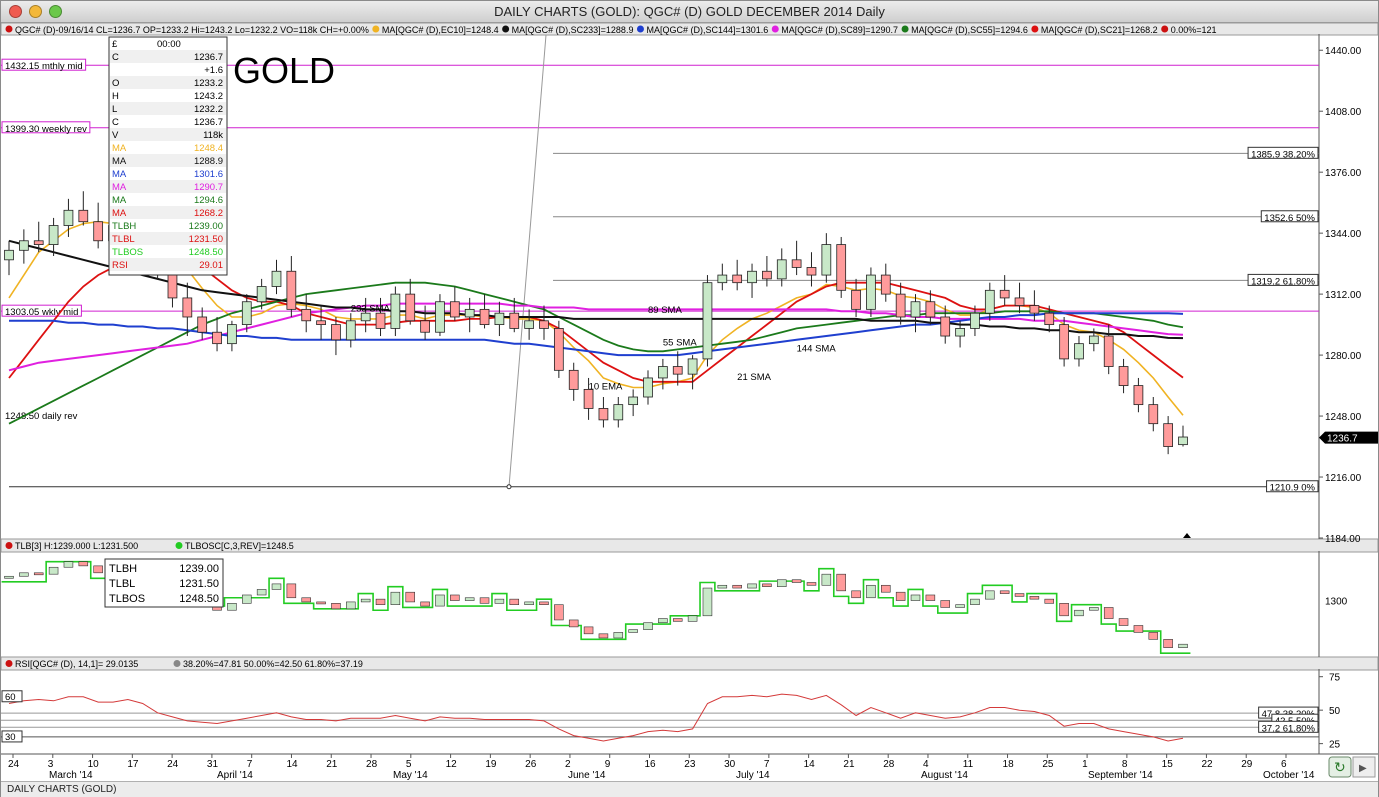  Describe the element at coordinates (62, 789) in the screenshot. I see `status-text: DAILY CHARTS (GOLD)` at that location.